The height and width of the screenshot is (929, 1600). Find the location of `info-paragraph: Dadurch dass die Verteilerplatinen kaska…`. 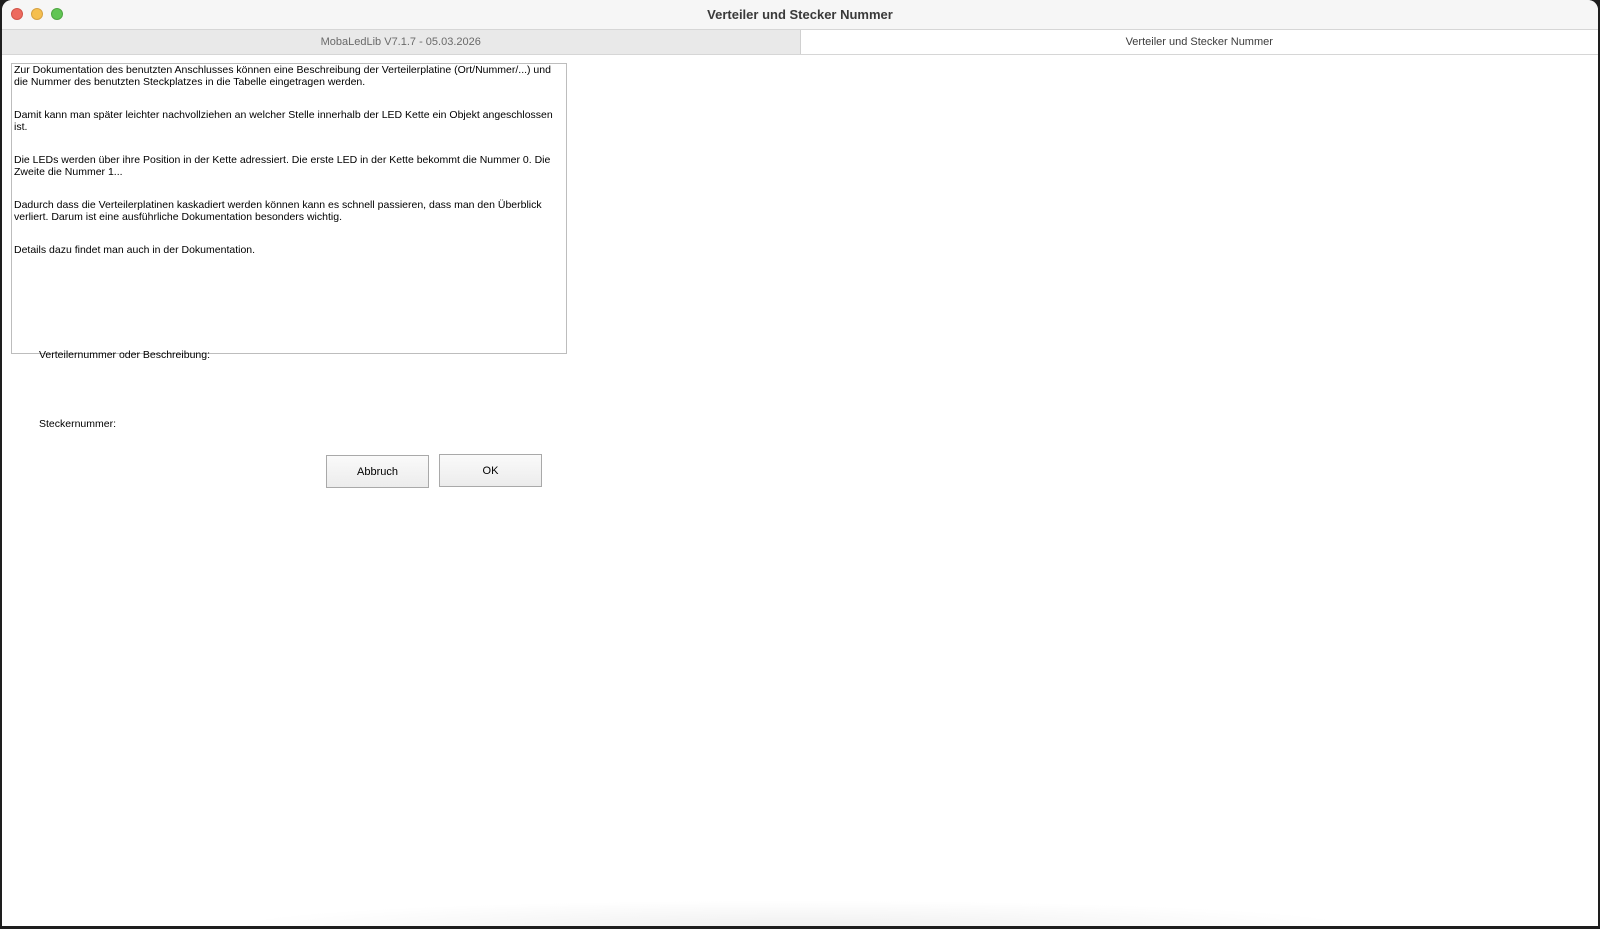

info-paragraph: Dadurch dass die Verteilerplatinen kaska… is located at coordinates (278, 211).